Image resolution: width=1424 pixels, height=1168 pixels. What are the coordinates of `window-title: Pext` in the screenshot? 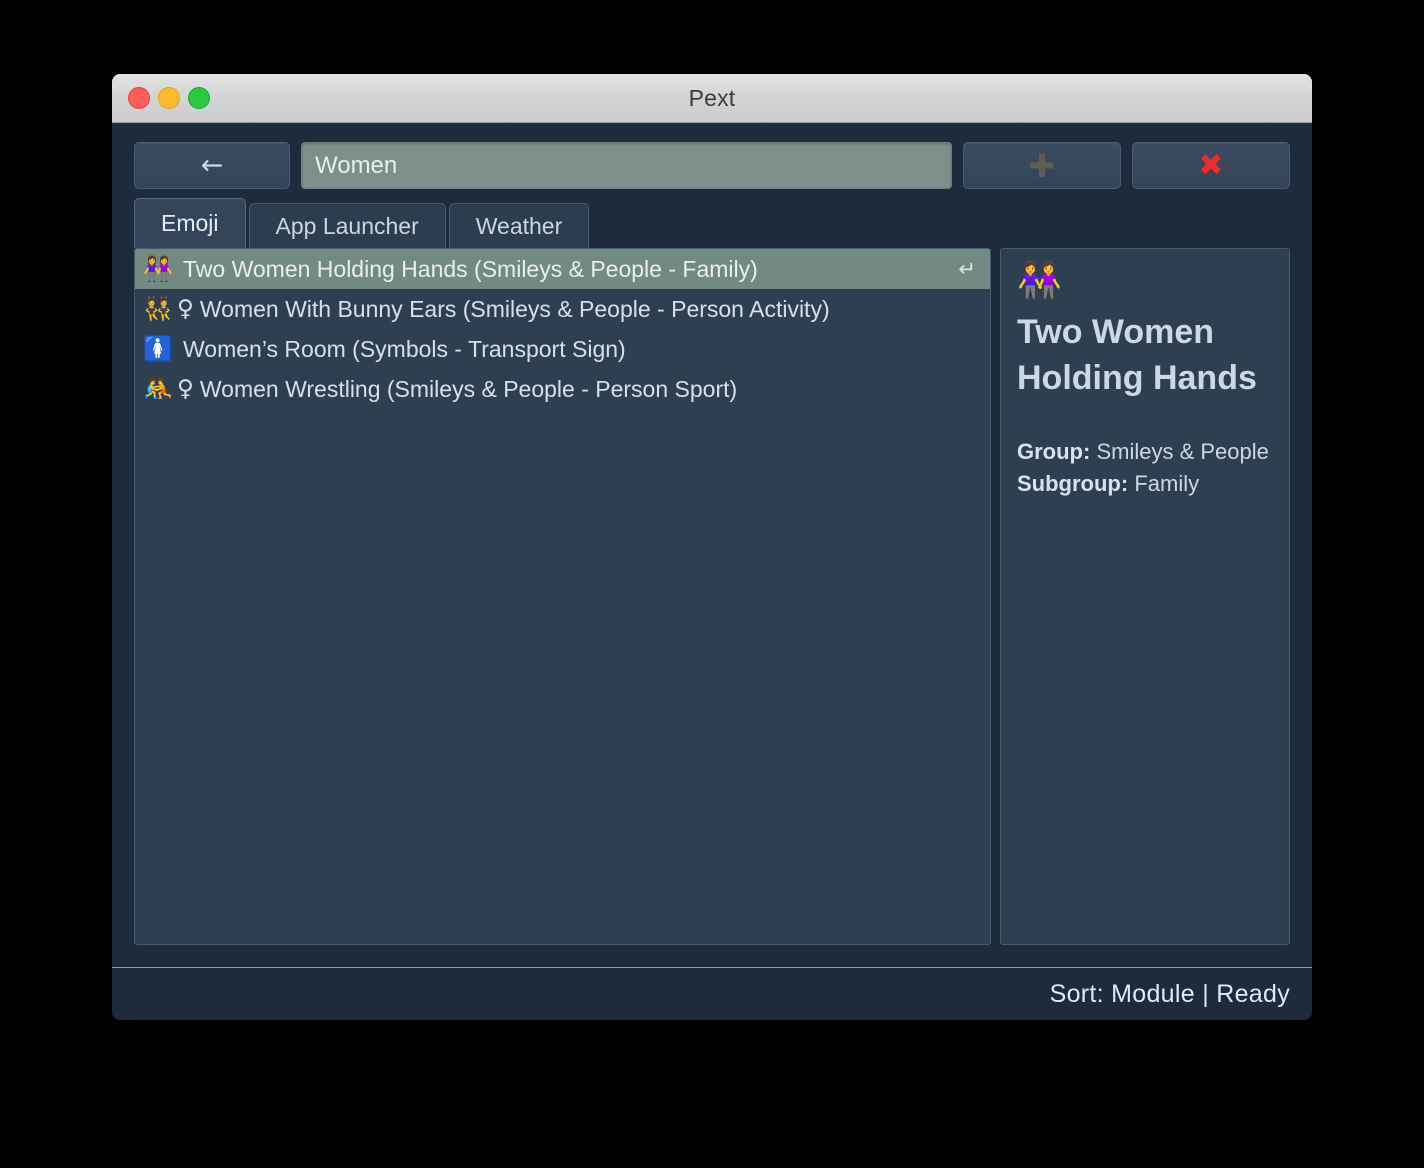 It's located at (712, 97).